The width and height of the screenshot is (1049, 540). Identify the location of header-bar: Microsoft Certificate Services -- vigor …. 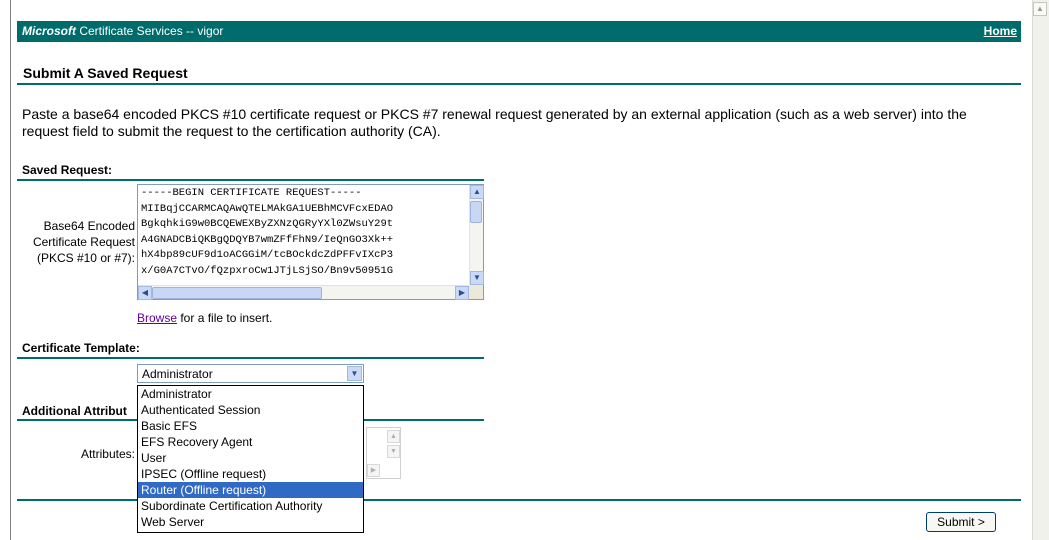
(519, 31).